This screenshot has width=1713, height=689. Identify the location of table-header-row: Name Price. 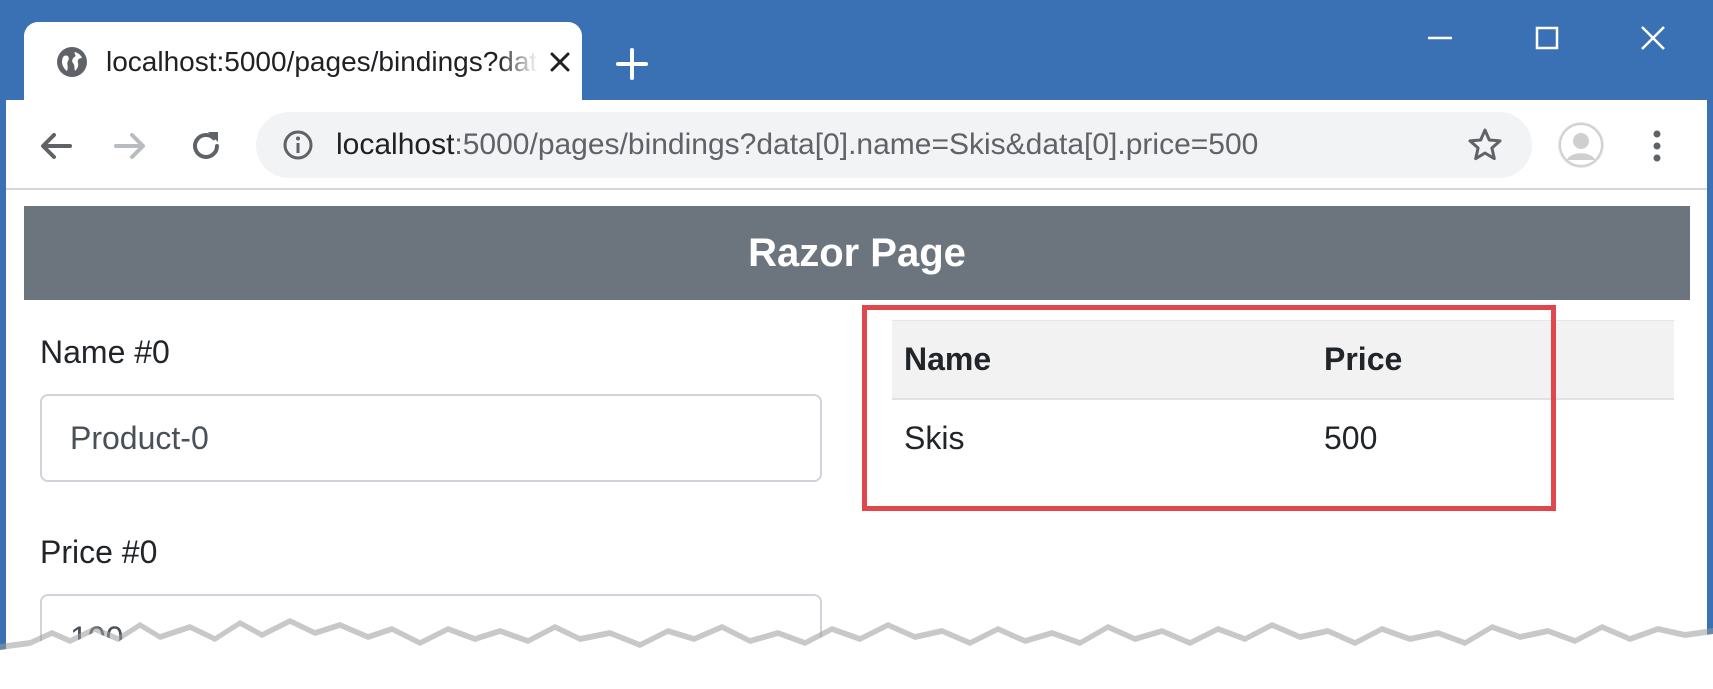
(1283, 360).